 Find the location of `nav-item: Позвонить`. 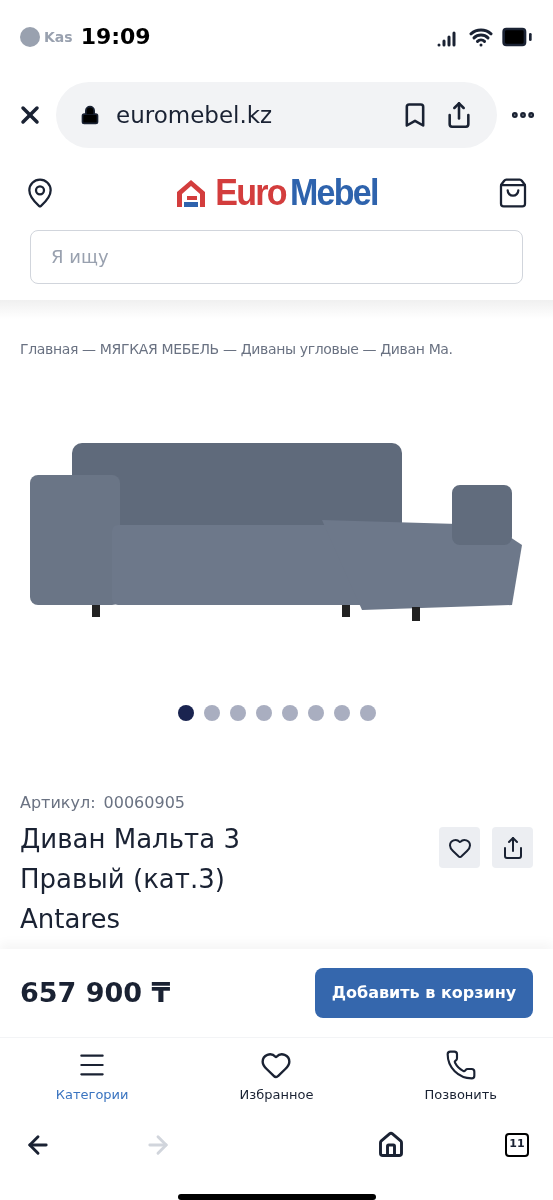

nav-item: Позвонить is located at coordinates (460, 1077).